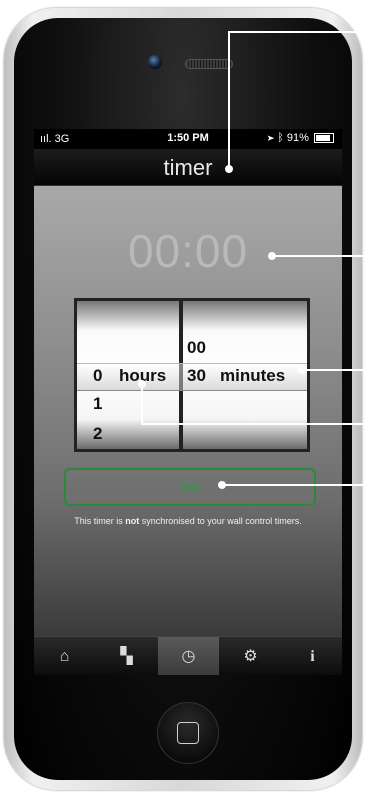 Image resolution: width=371 pixels, height=795 pixels. What do you see at coordinates (188, 167) in the screenshot?
I see `page-title: timer` at bounding box center [188, 167].